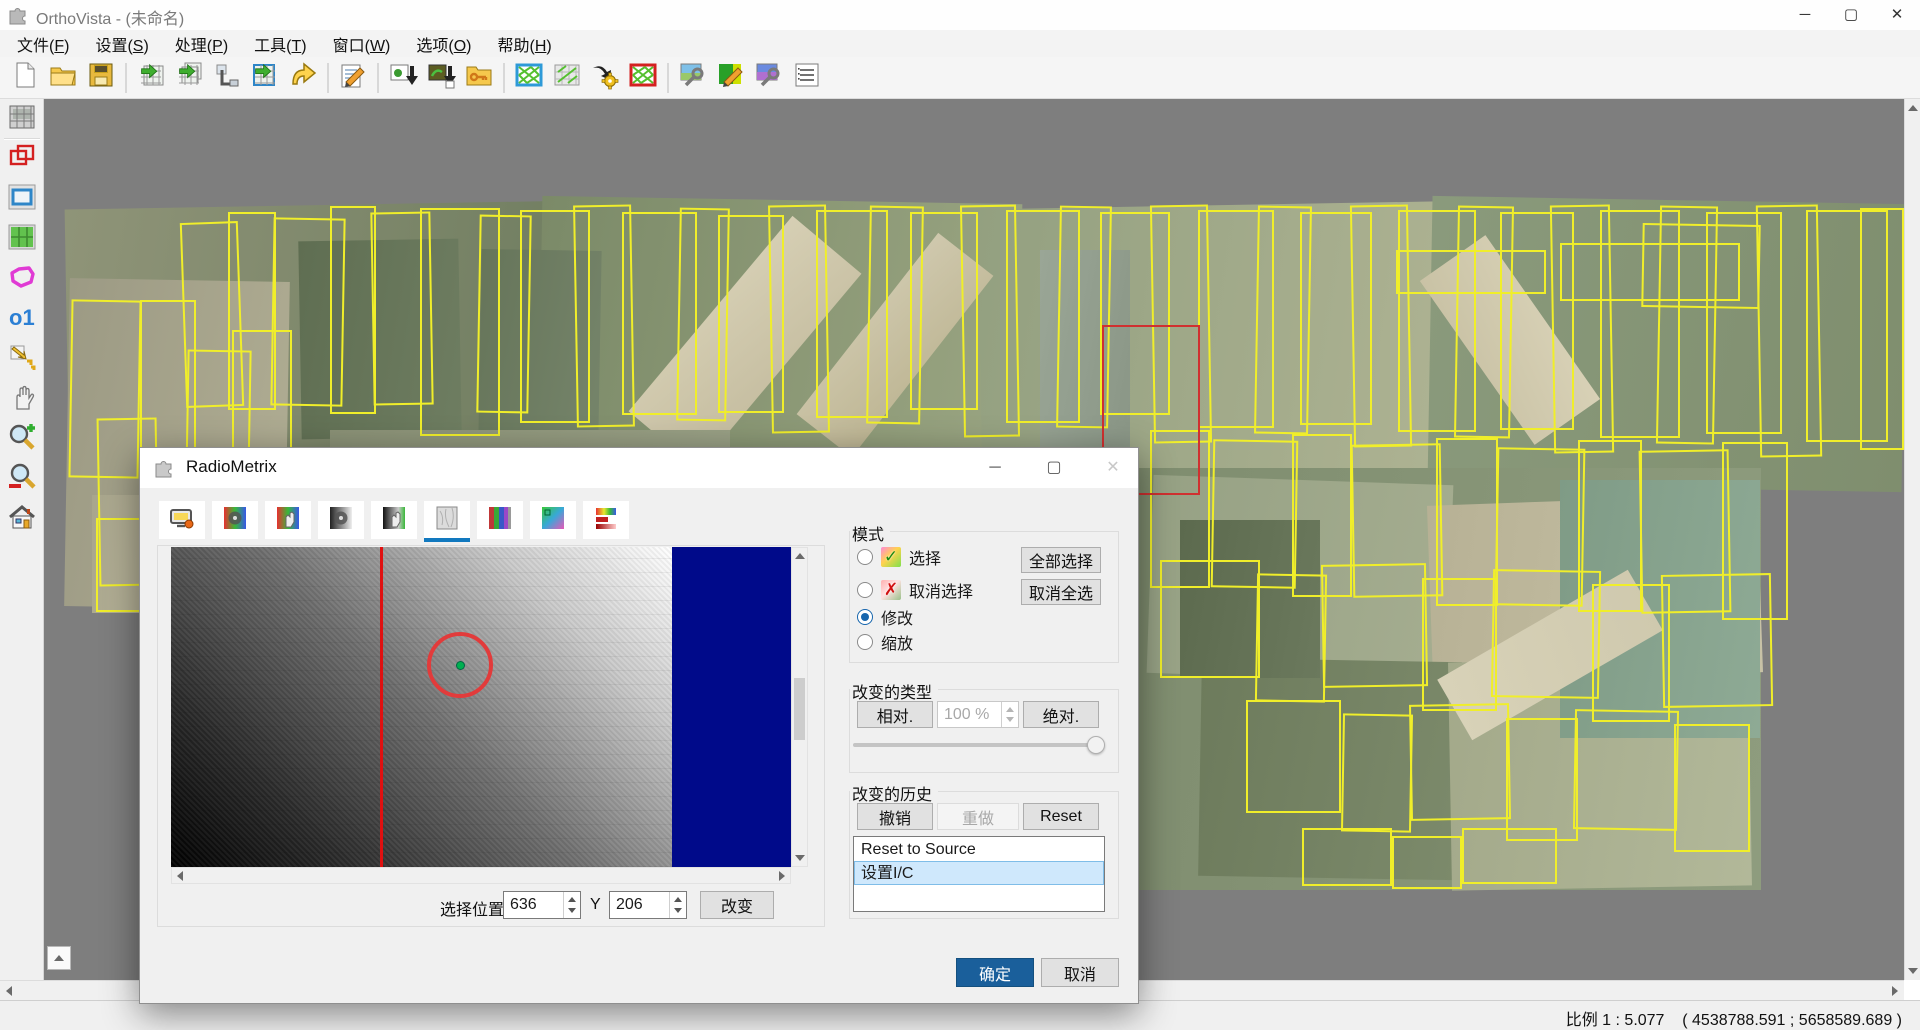  What do you see at coordinates (1061, 560) in the screenshot?
I see `select-all-button: 全部选择` at bounding box center [1061, 560].